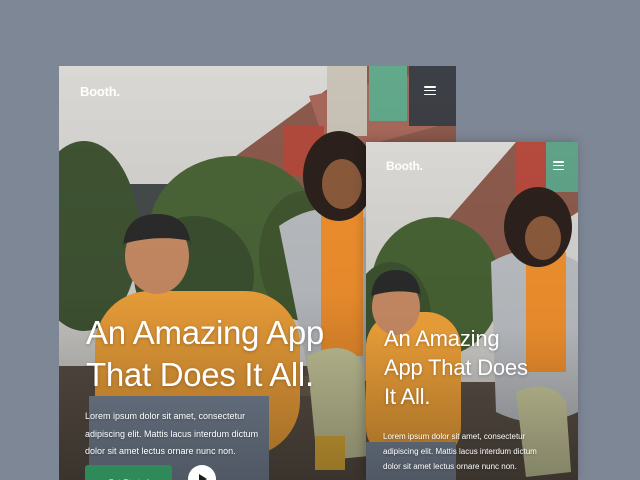  I want to click on brand-logo: Booth., so click(100, 91).